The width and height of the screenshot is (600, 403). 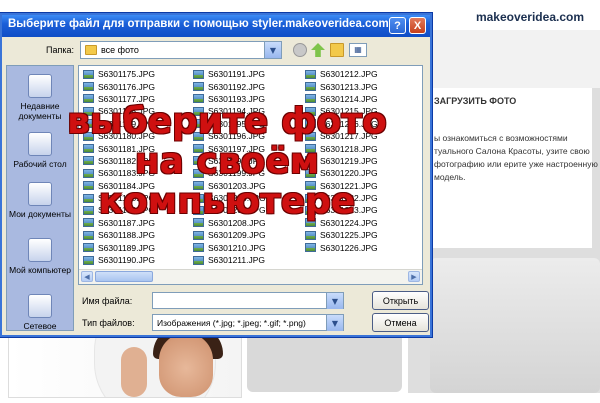 What do you see at coordinates (358, 50) in the screenshot?
I see `views-menu-icon: ▦` at bounding box center [358, 50].